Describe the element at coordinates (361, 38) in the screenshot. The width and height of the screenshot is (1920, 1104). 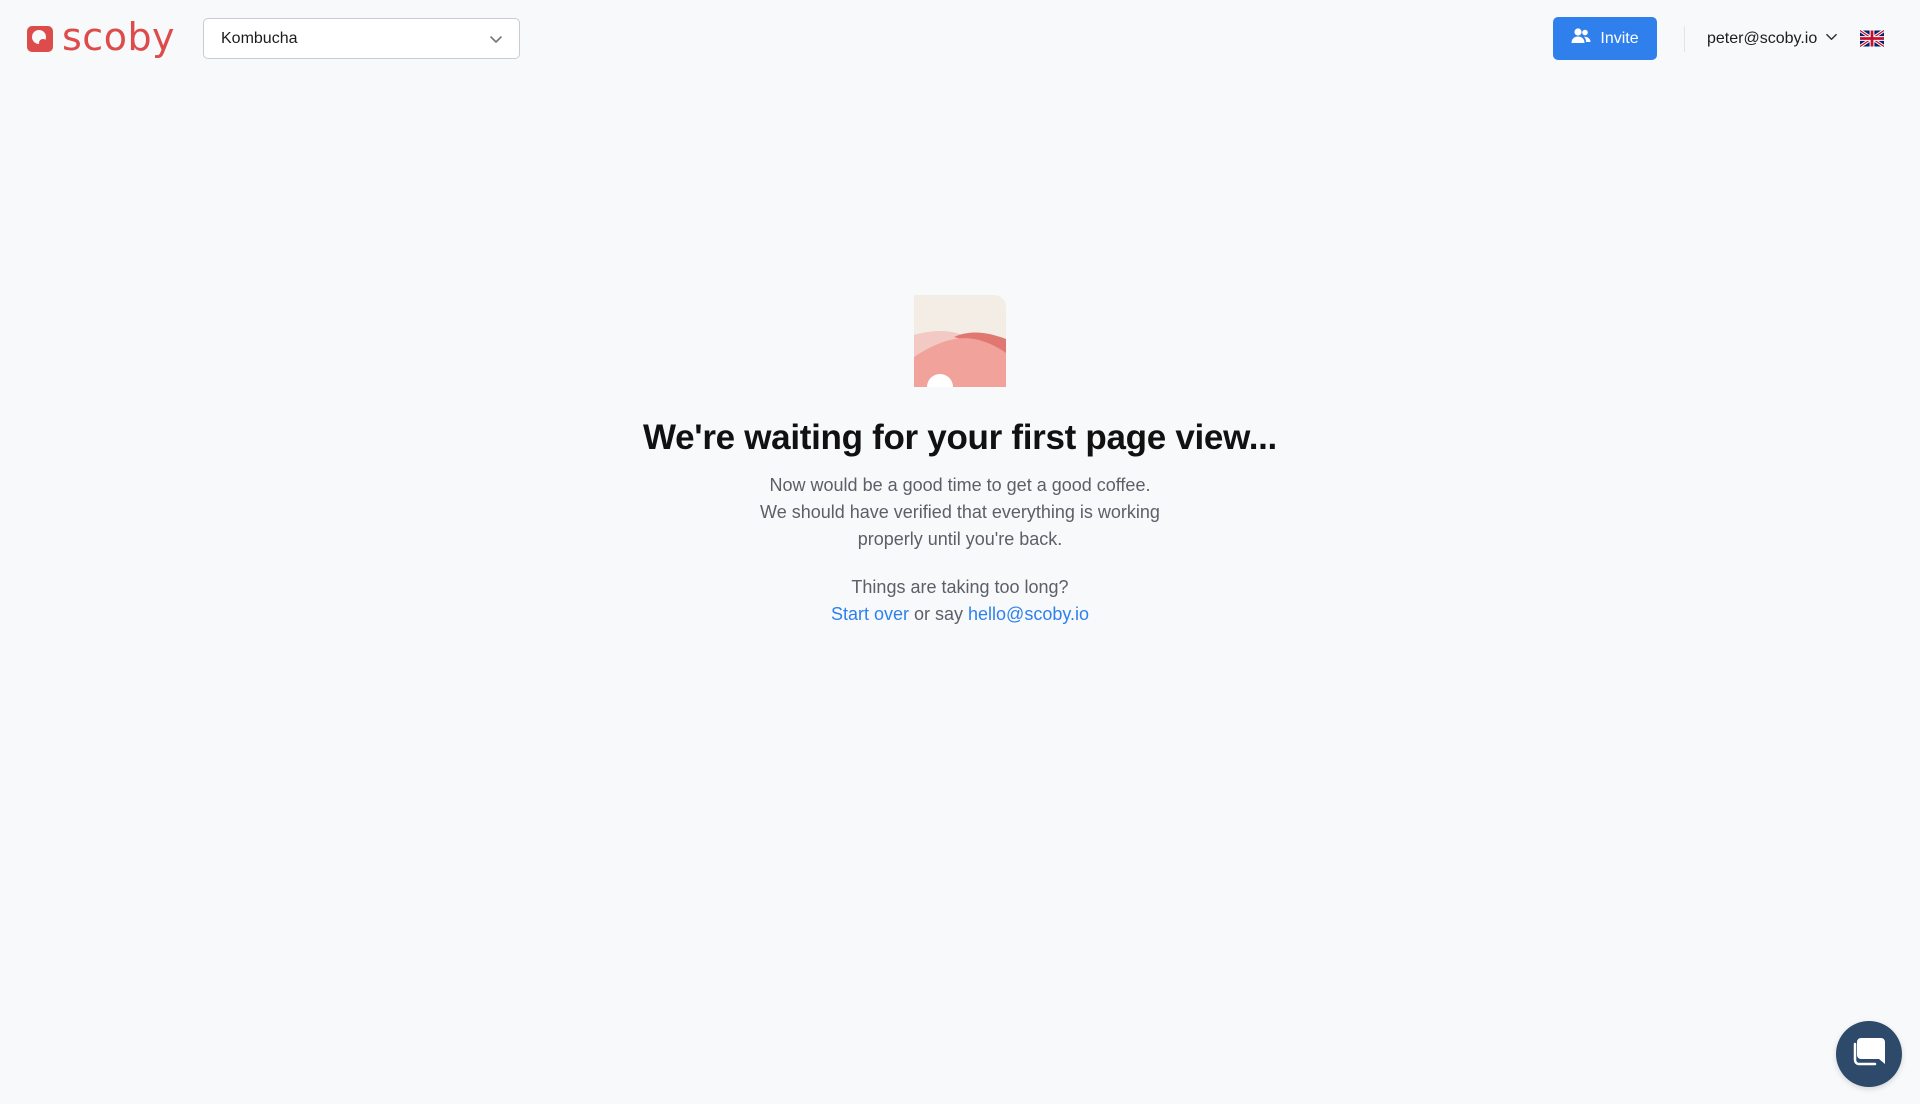
I see `site-select: Kombucha` at that location.